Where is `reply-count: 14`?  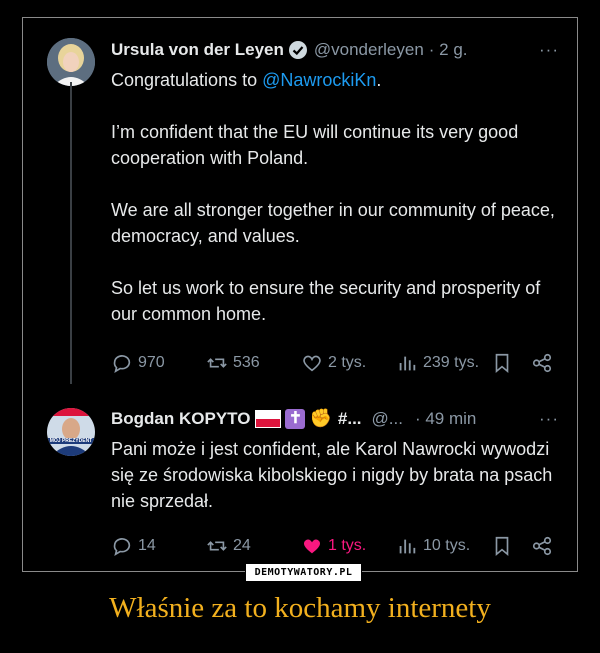 reply-count: 14 is located at coordinates (147, 545).